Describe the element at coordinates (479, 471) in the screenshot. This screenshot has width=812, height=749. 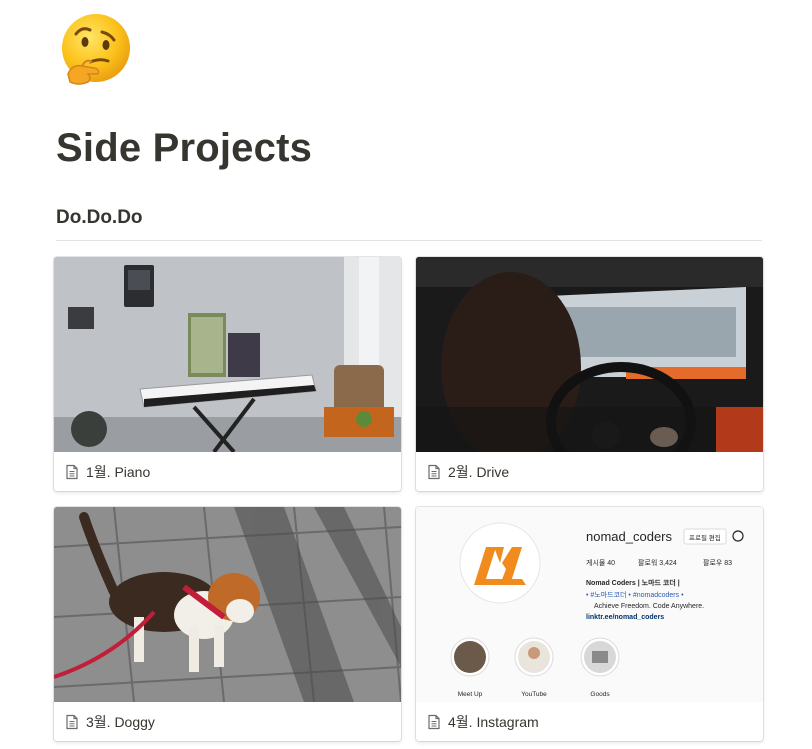
I see `card-title: 2월. Drive` at that location.